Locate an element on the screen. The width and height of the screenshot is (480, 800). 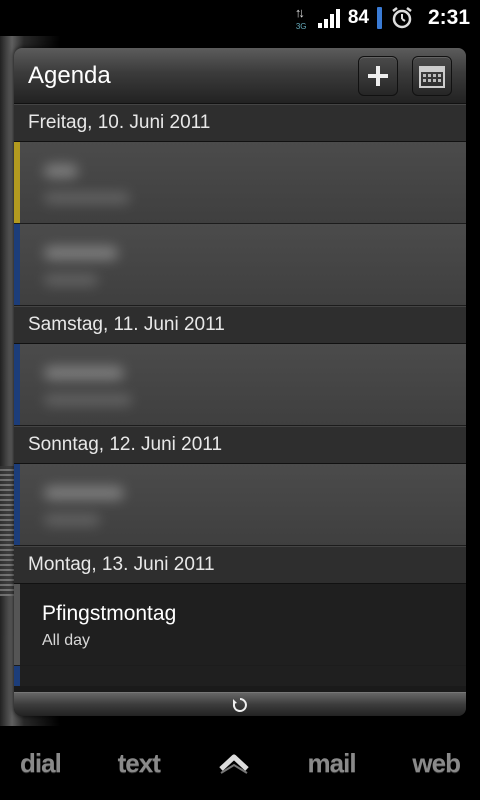
event-item: Pfingstmontag All day is located at coordinates (240, 625).